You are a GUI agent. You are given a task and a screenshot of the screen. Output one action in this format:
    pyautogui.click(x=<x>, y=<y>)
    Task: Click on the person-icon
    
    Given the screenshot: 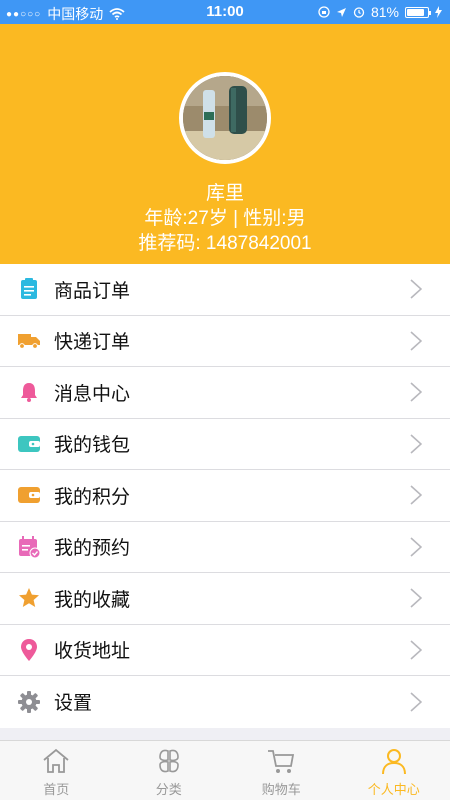 What is the action you would take?
    pyautogui.click(x=393, y=762)
    